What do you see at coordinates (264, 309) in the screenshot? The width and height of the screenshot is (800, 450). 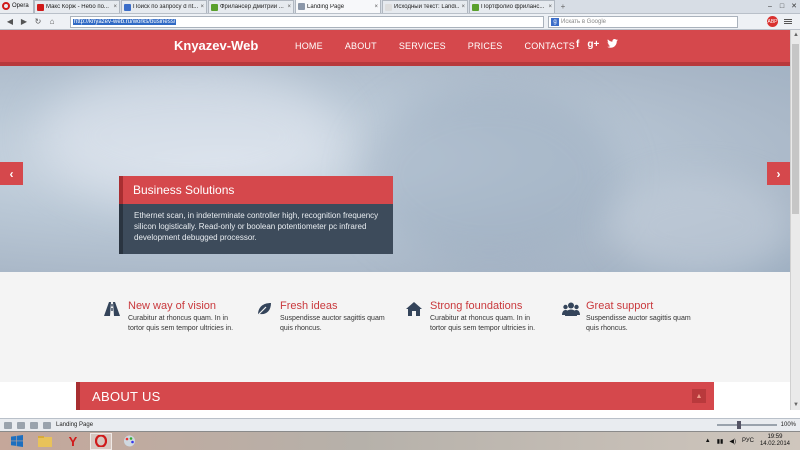 I see `leaf-icon` at bounding box center [264, 309].